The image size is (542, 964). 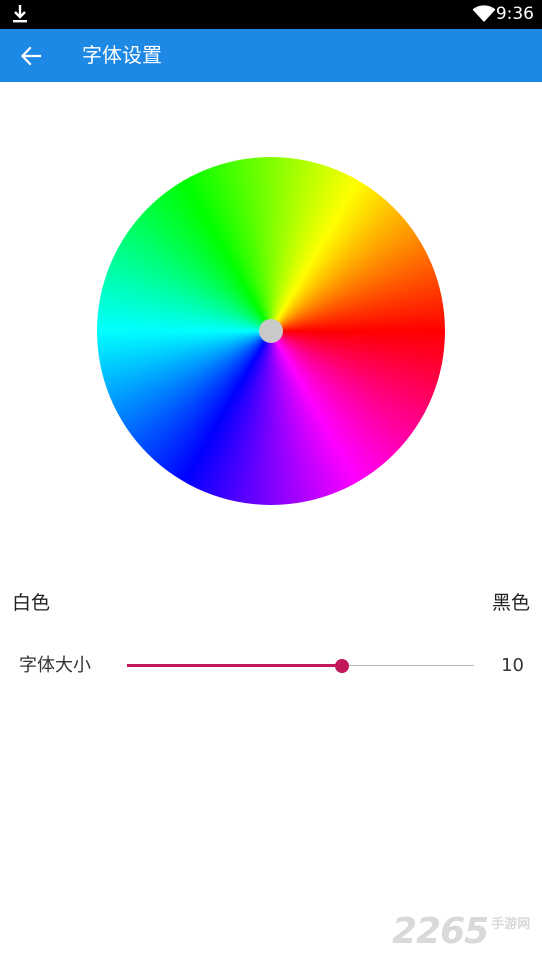 I want to click on wifi-icon, so click(x=484, y=13).